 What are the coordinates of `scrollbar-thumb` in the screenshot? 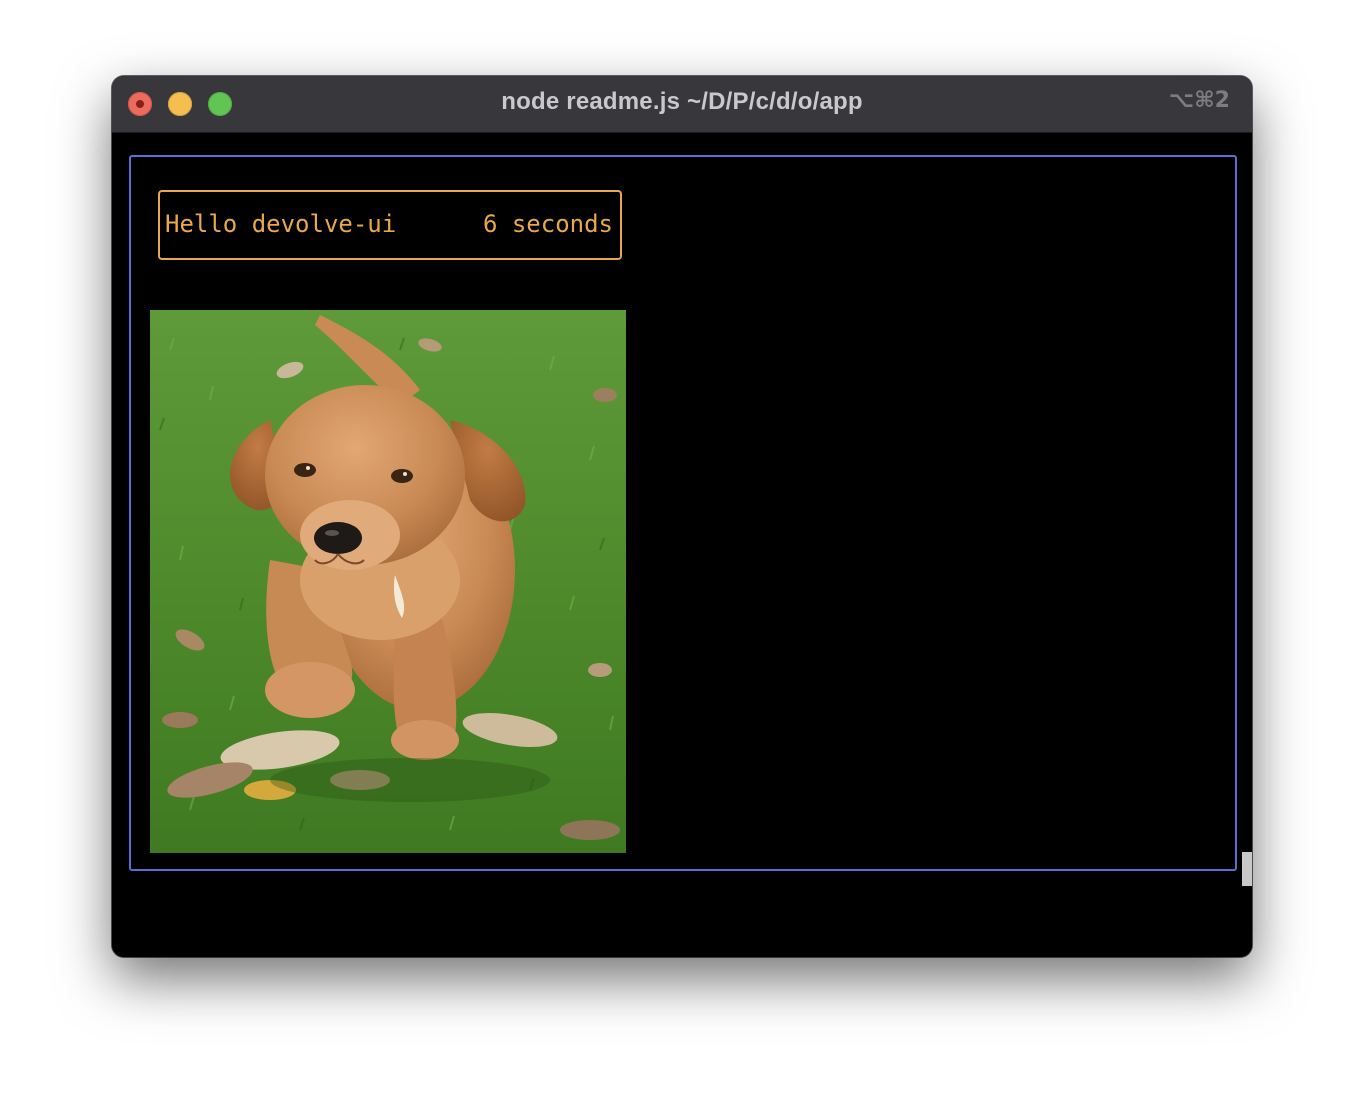 It's located at (1247, 869).